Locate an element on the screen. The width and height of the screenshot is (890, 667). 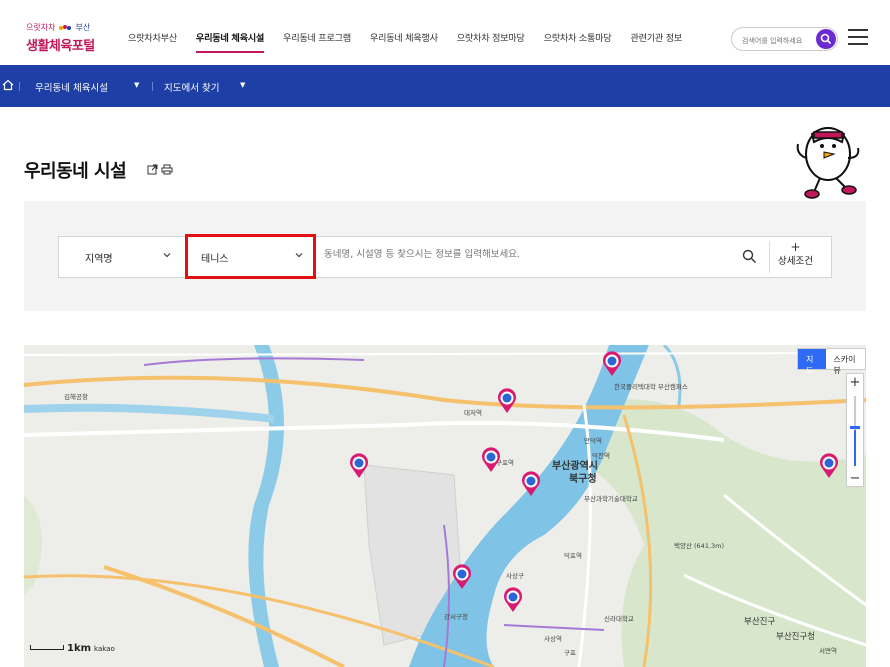
place-label: 김해공항 is located at coordinates (76, 397).